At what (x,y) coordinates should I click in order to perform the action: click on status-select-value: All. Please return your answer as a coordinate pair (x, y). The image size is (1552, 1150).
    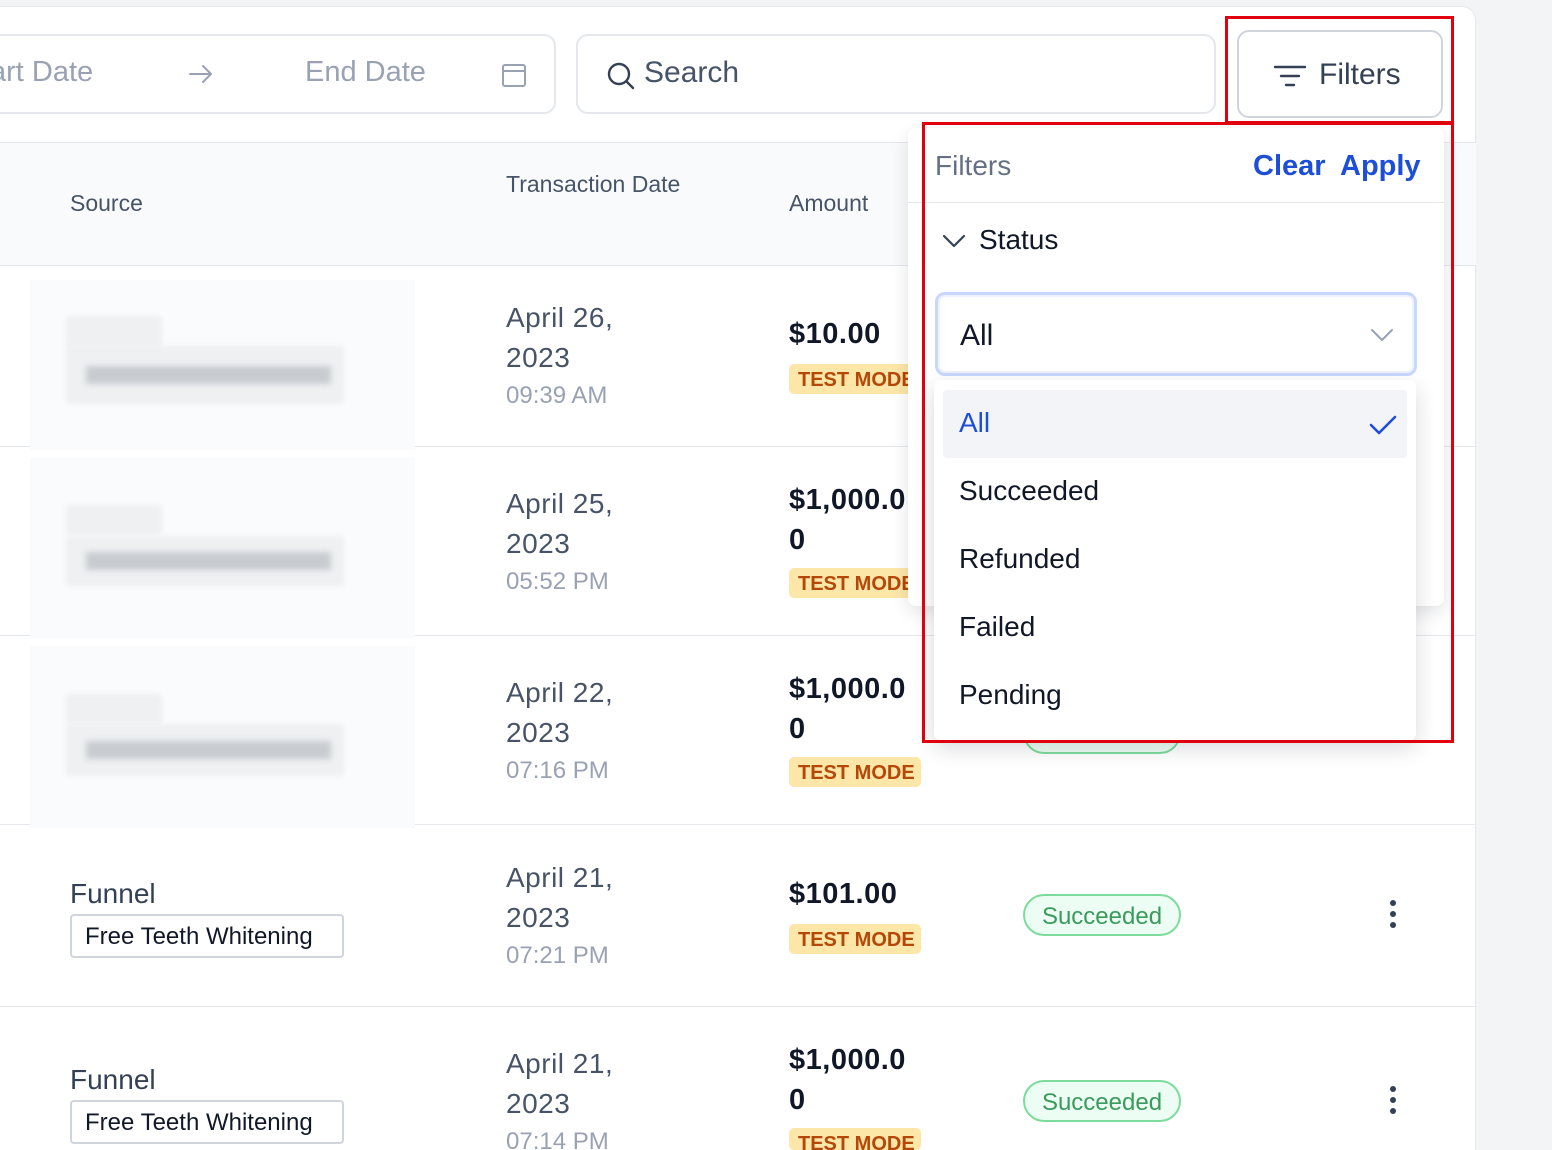
    Looking at the image, I should click on (977, 335).